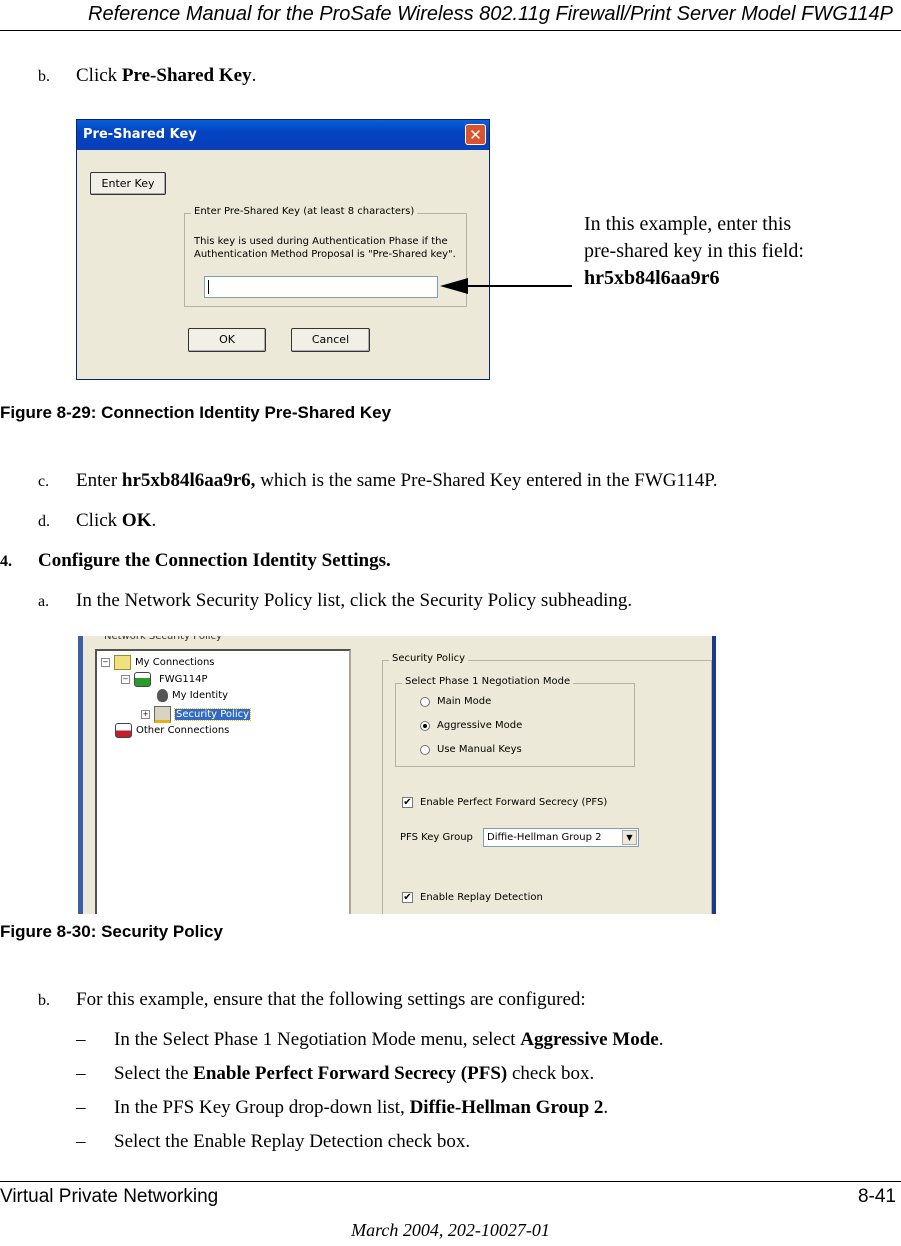 Image resolution: width=901 pixels, height=1246 pixels. What do you see at coordinates (283, 135) in the screenshot?
I see `dialog-title-bar: Pre-Shared Key ✕` at bounding box center [283, 135].